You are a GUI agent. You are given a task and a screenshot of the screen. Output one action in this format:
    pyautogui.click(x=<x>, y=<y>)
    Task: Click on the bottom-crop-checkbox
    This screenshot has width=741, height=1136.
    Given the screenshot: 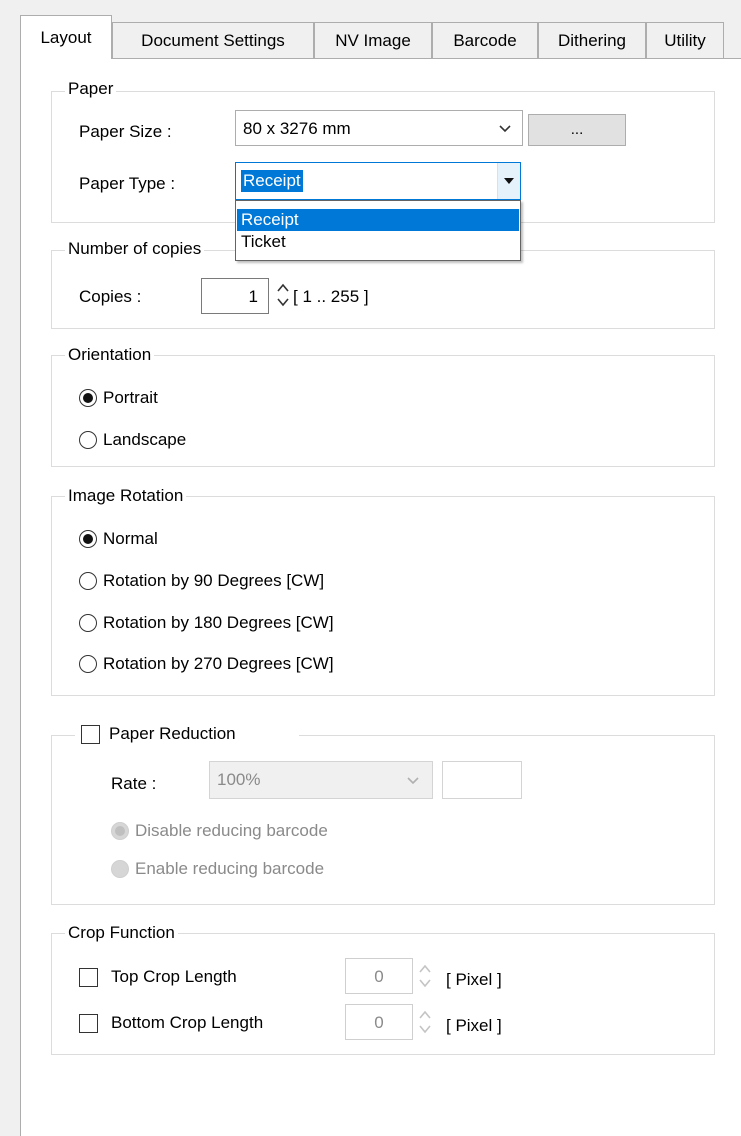 What is the action you would take?
    pyautogui.click(x=88, y=1023)
    